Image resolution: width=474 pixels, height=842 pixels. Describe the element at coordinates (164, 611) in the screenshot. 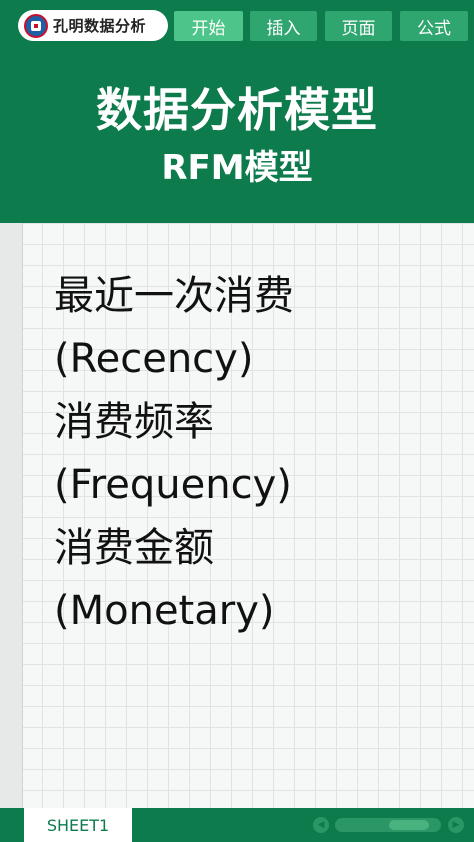

I see `content-line-monetary-en: (Monetary)` at that location.